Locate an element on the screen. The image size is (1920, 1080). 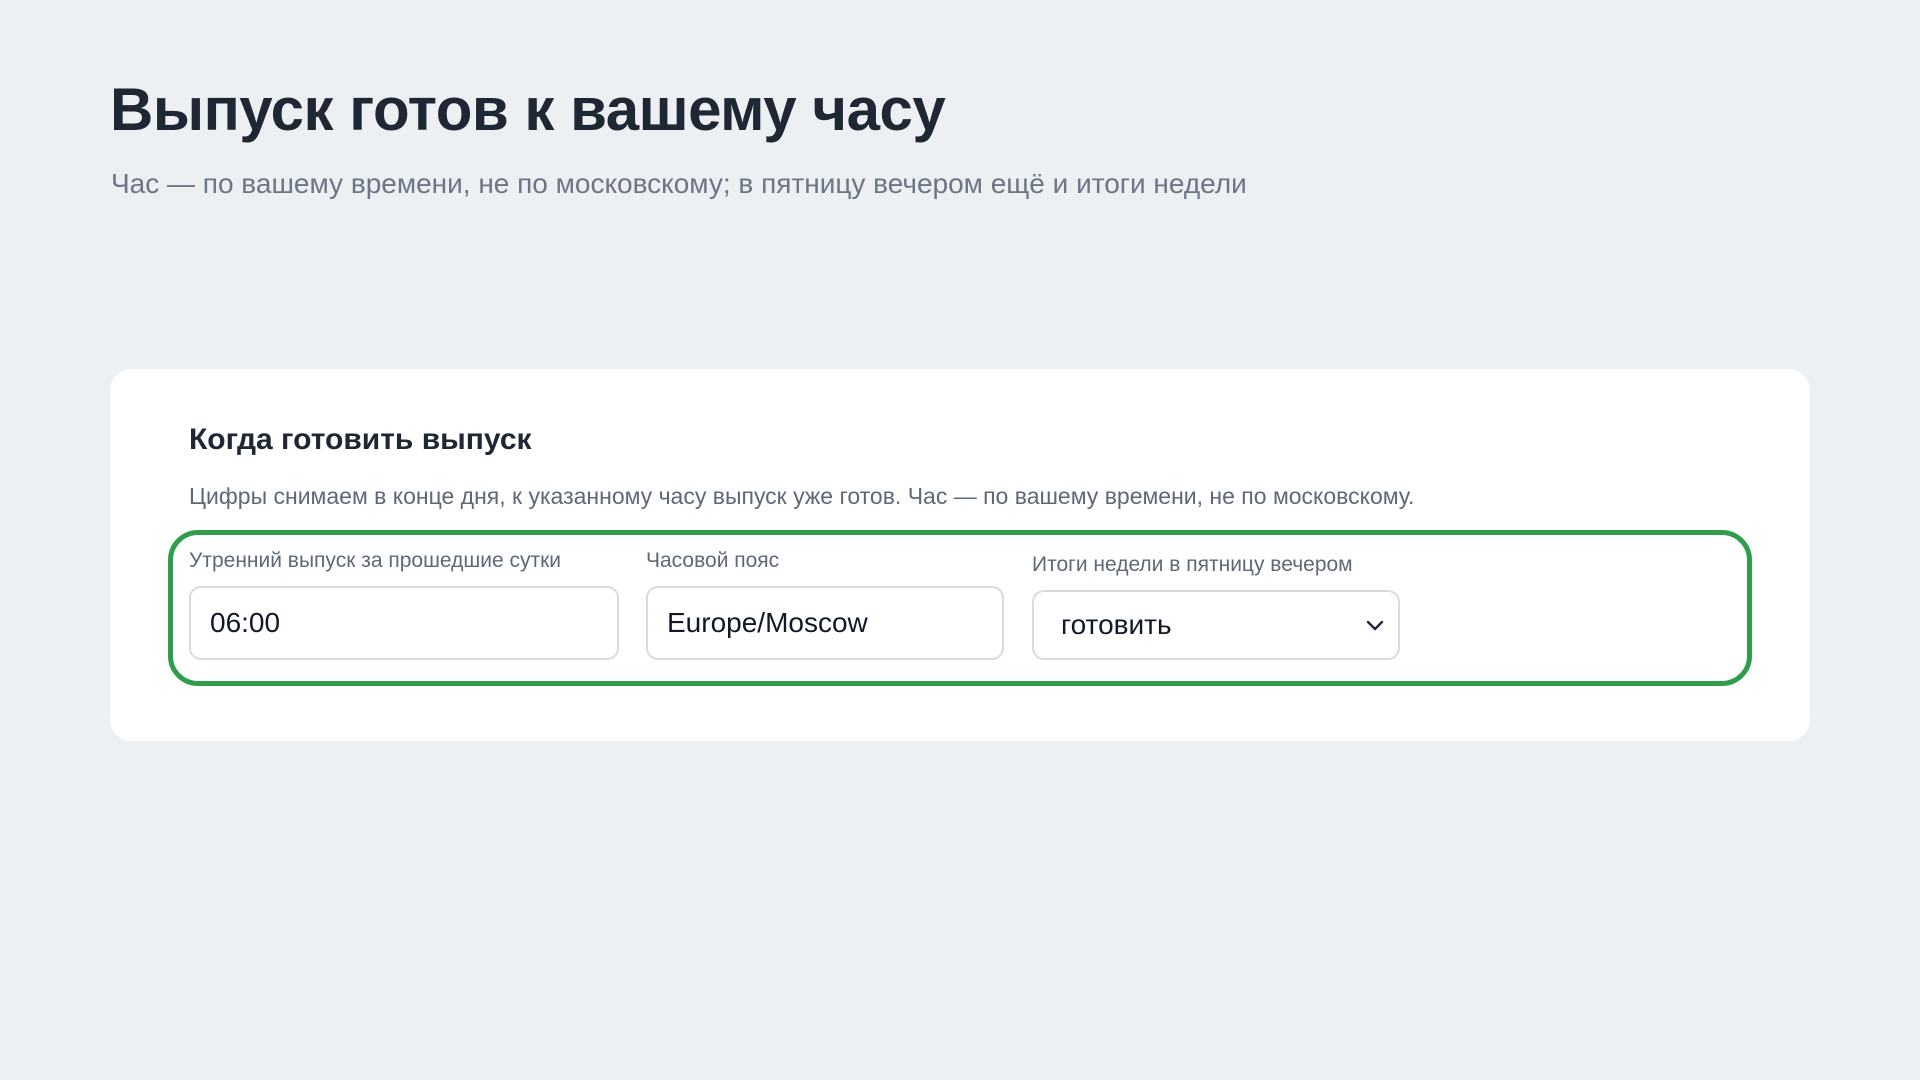
weekly-summary-field: Итоги недели в пятницу вечером готовить is located at coordinates (1216, 613).